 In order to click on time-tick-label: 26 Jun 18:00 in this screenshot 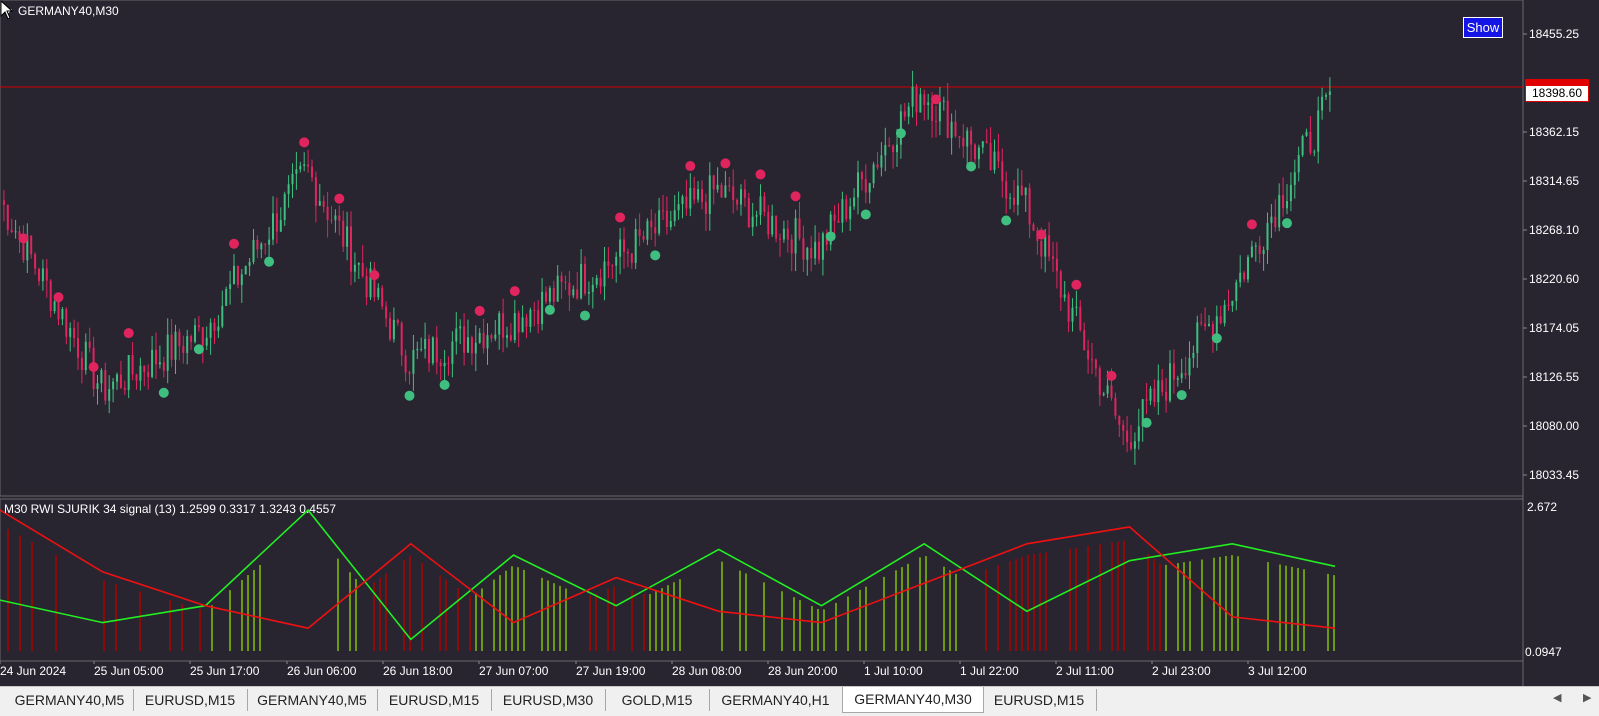, I will do `click(418, 671)`.